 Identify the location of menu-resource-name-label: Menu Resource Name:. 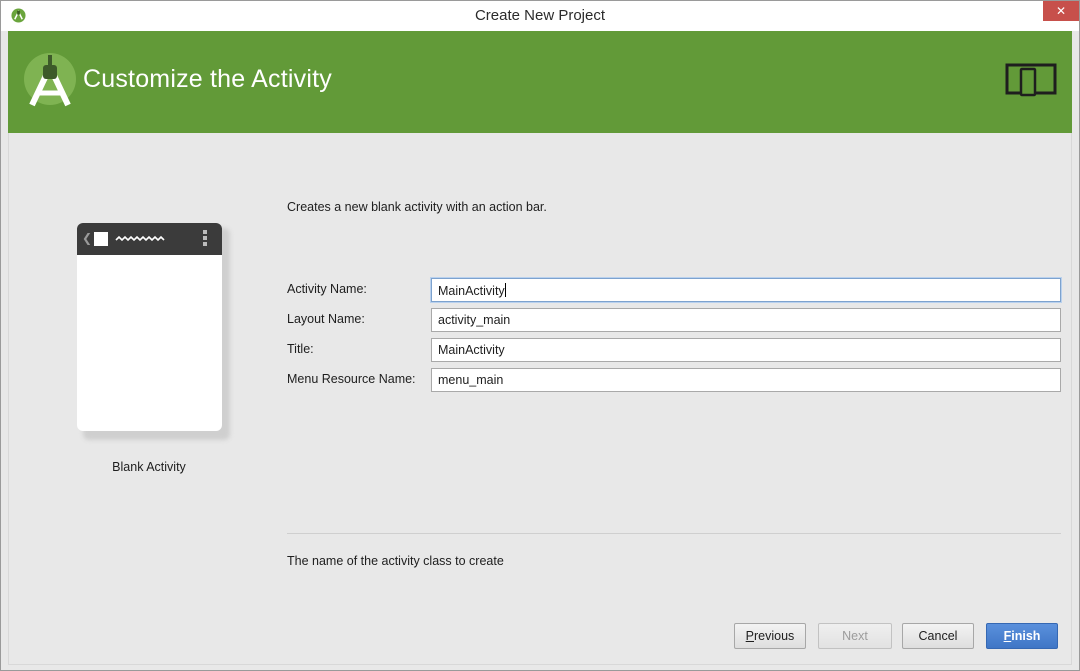
(351, 379).